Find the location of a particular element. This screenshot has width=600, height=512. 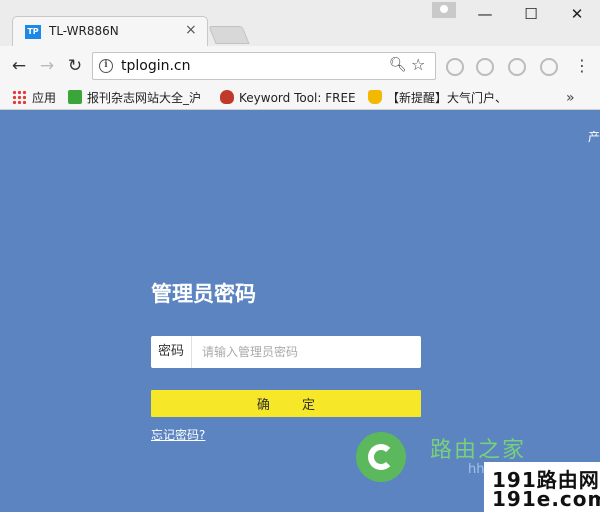

watermark-badge: 191路由网 191e.com is located at coordinates (542, 487).